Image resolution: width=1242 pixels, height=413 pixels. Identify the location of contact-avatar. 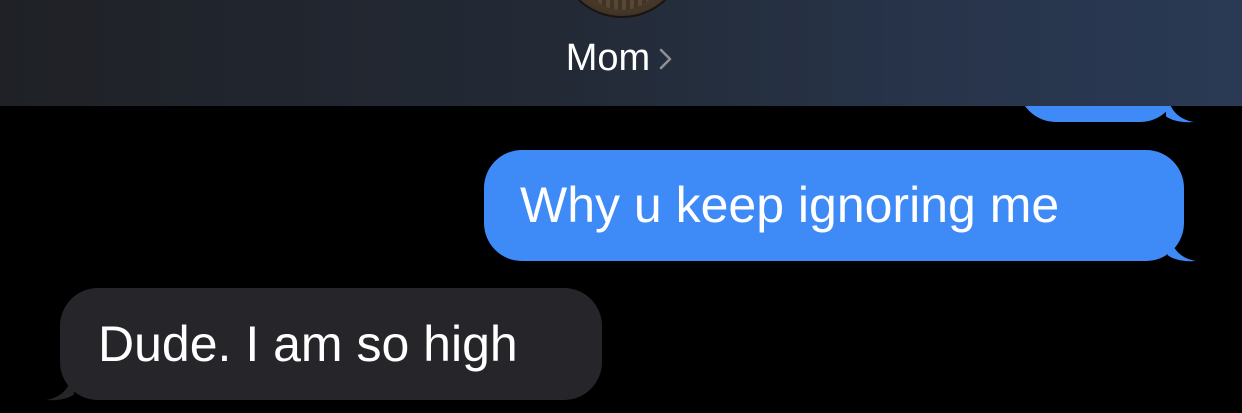
(622, 9).